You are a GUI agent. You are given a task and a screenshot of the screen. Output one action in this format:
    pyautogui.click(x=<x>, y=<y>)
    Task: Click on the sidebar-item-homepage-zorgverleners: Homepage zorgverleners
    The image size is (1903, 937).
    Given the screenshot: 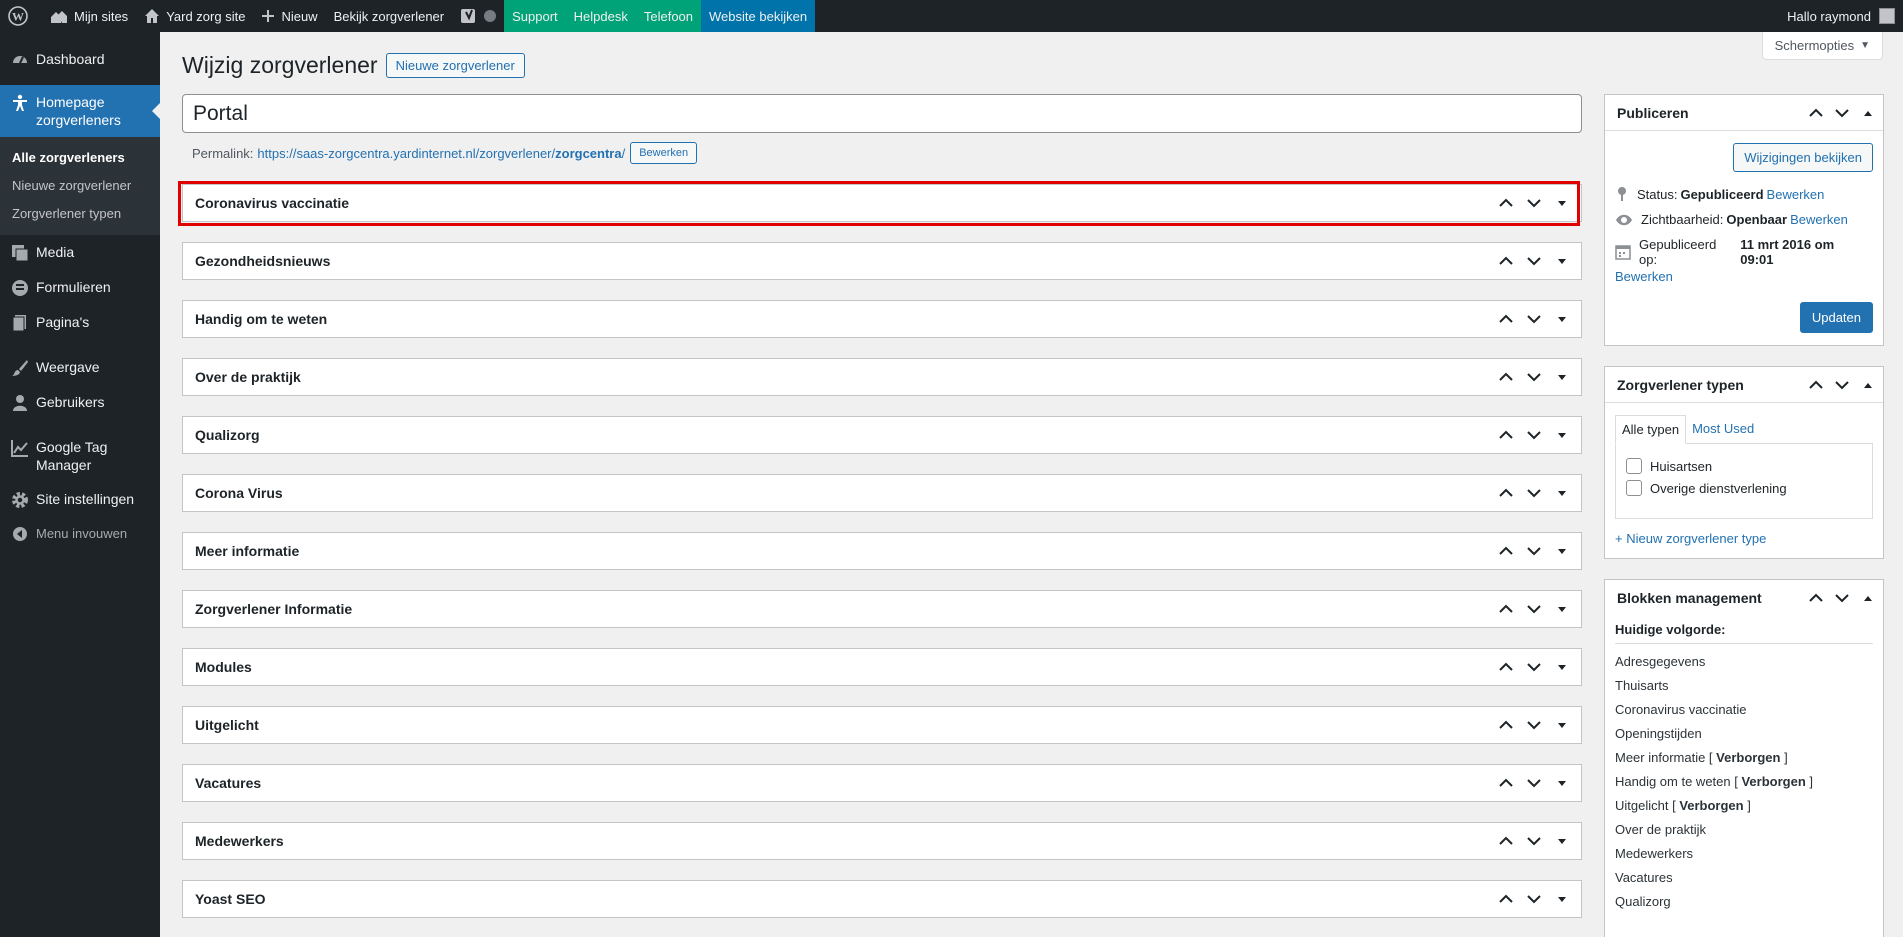 What is the action you would take?
    pyautogui.click(x=80, y=111)
    